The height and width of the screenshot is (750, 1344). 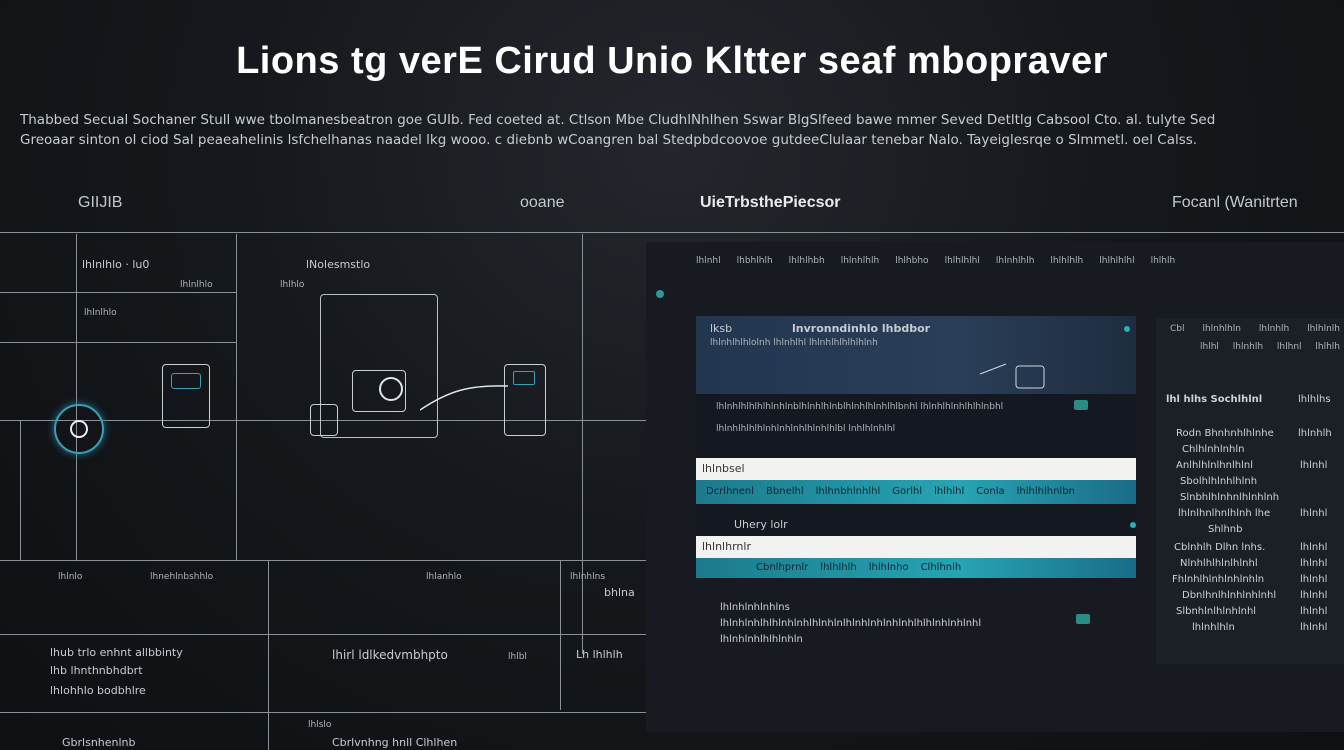 What do you see at coordinates (1315, 433) in the screenshot?
I see `side-row-value: lhlnhlh` at bounding box center [1315, 433].